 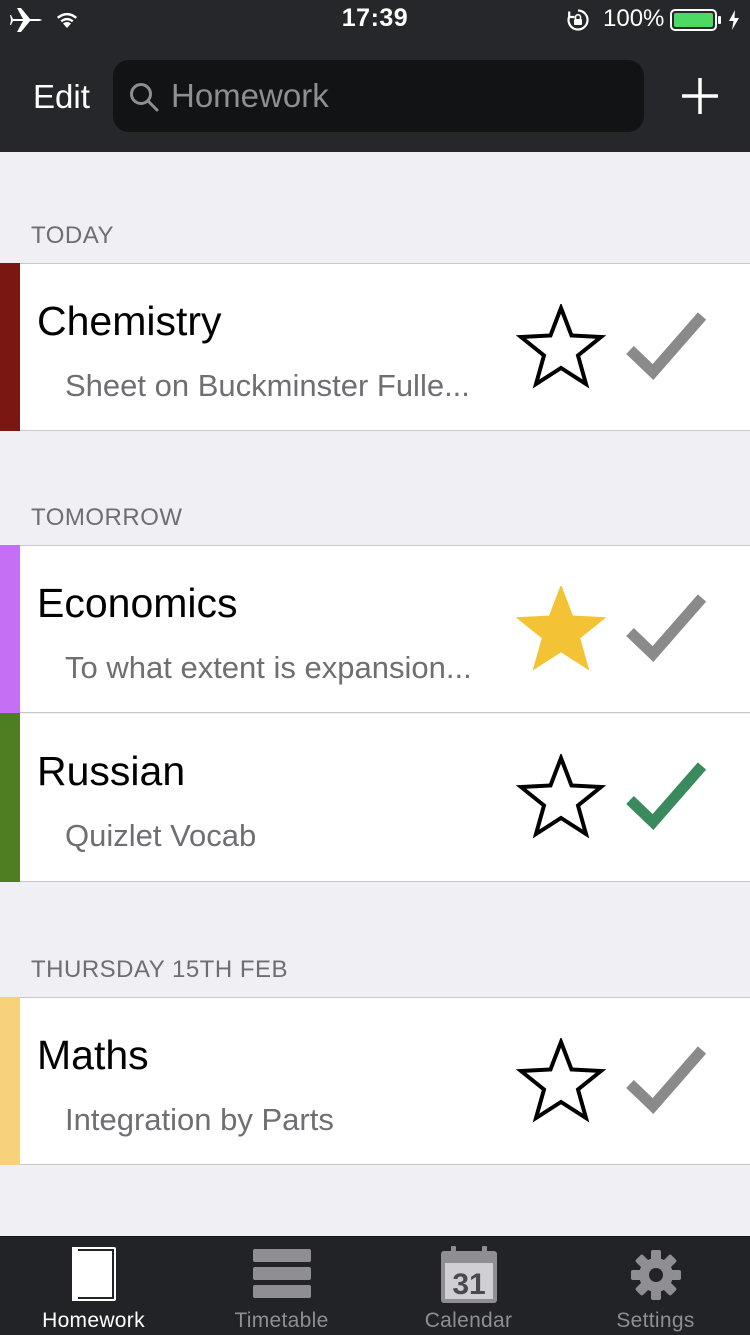 What do you see at coordinates (72, 235) in the screenshot?
I see `section-header-today: TODAY` at bounding box center [72, 235].